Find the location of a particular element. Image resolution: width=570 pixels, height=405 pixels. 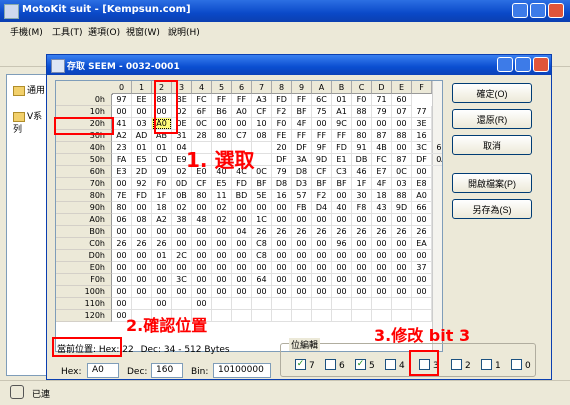

hex-cell: 87 is located at coordinates (382, 136).